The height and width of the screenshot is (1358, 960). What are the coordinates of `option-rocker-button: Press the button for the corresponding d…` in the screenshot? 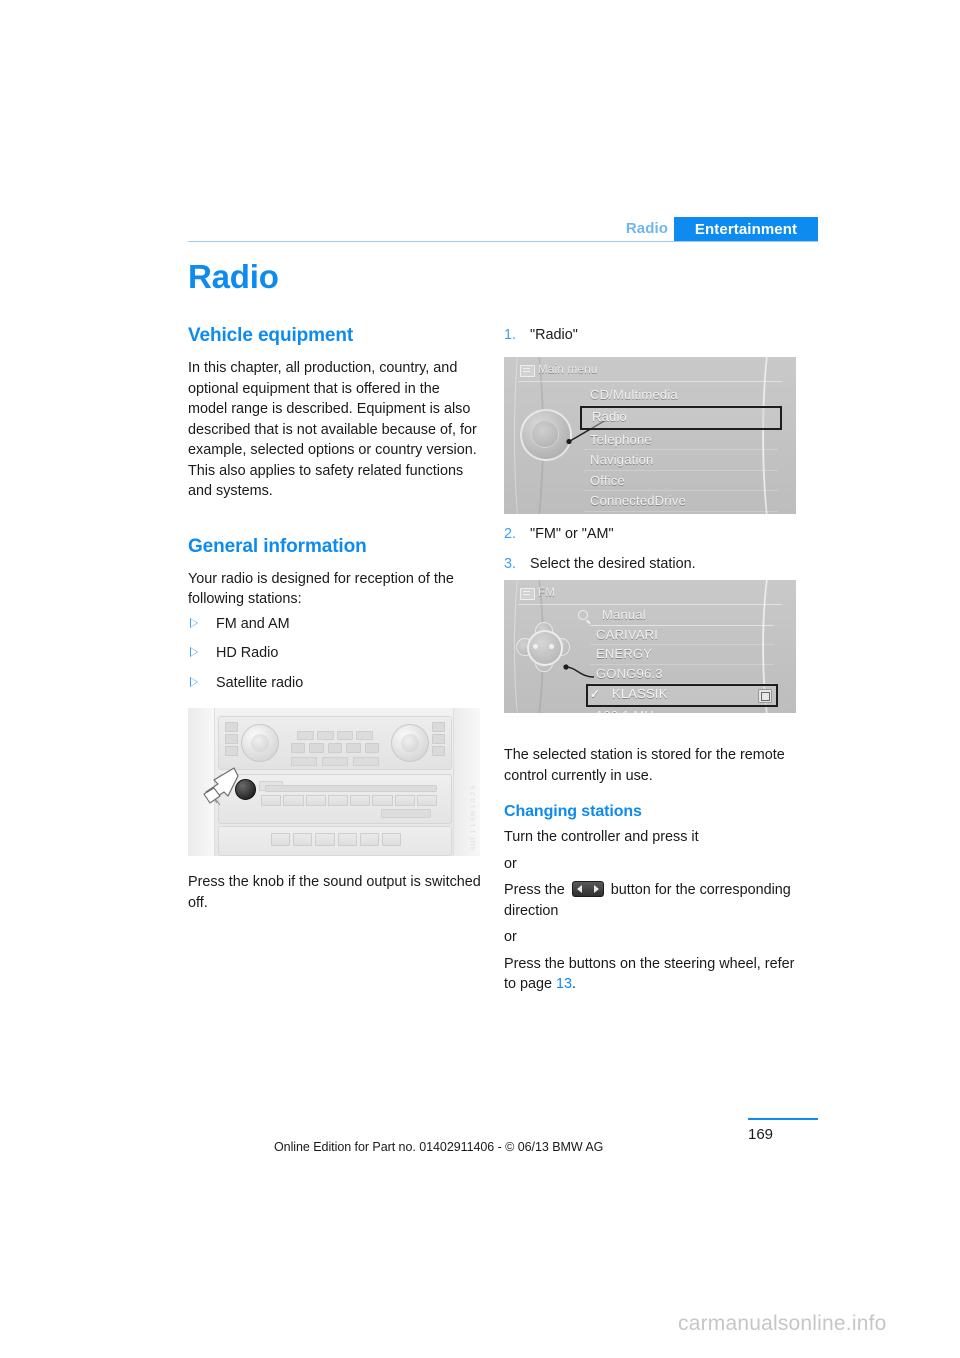 It's located at (650, 900).